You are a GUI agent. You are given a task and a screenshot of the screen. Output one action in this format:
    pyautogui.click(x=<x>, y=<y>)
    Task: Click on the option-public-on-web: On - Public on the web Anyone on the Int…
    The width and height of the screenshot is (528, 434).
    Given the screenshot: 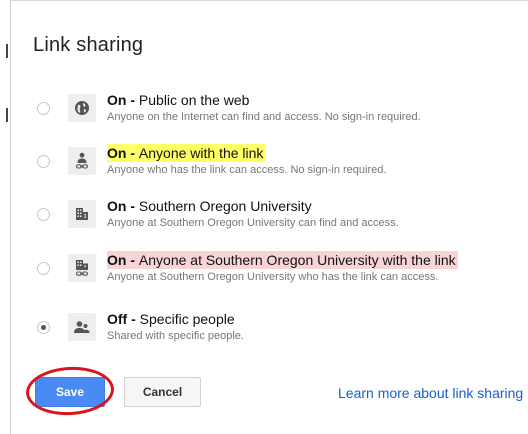 What is the action you would take?
    pyautogui.click(x=269, y=113)
    